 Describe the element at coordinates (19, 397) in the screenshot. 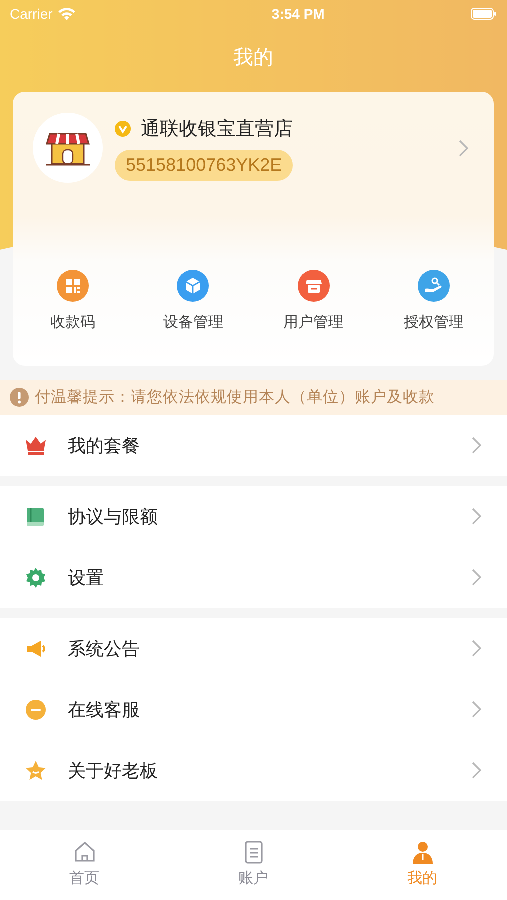

I see `warning-icon` at that location.